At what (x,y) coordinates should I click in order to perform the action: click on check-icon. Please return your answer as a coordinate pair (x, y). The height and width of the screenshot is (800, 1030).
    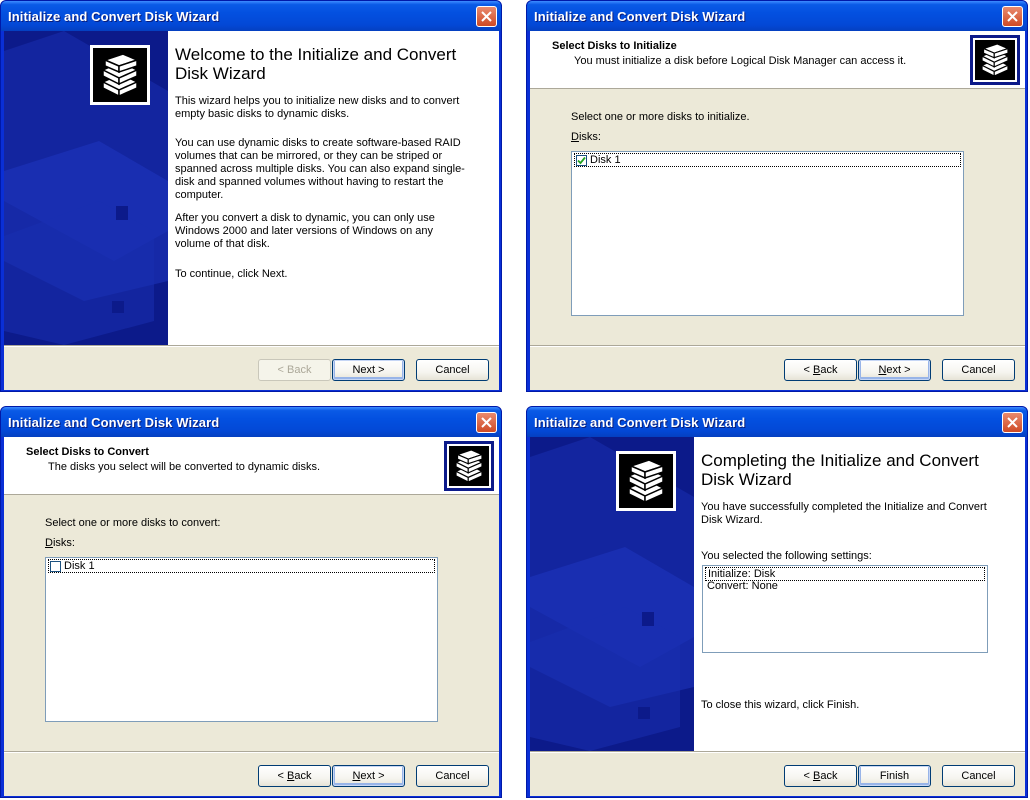
    Looking at the image, I should click on (581, 160).